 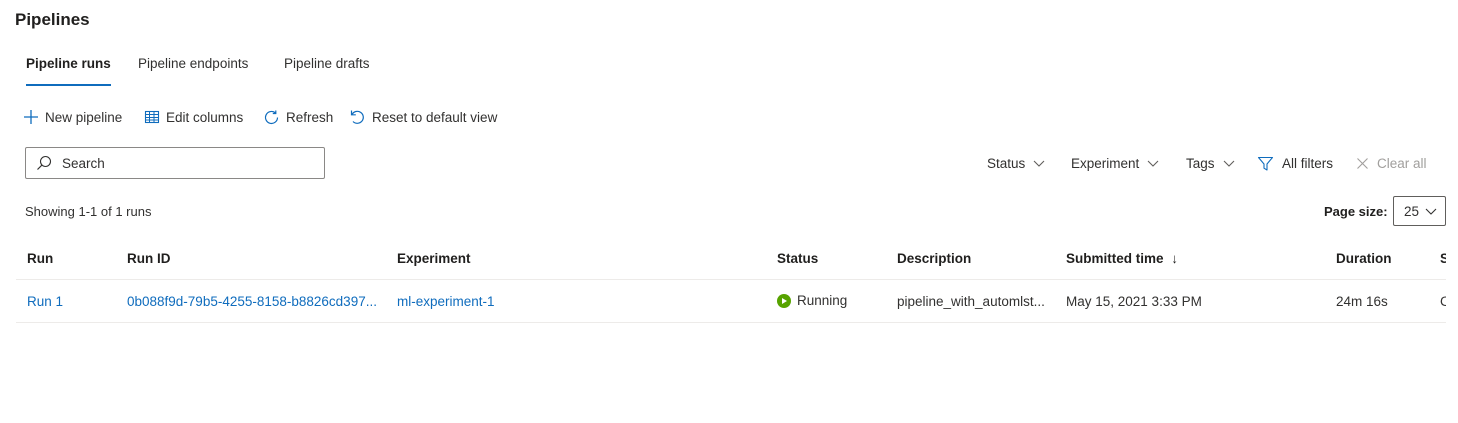 What do you see at coordinates (152, 117) in the screenshot?
I see `table-columns-icon` at bounding box center [152, 117].